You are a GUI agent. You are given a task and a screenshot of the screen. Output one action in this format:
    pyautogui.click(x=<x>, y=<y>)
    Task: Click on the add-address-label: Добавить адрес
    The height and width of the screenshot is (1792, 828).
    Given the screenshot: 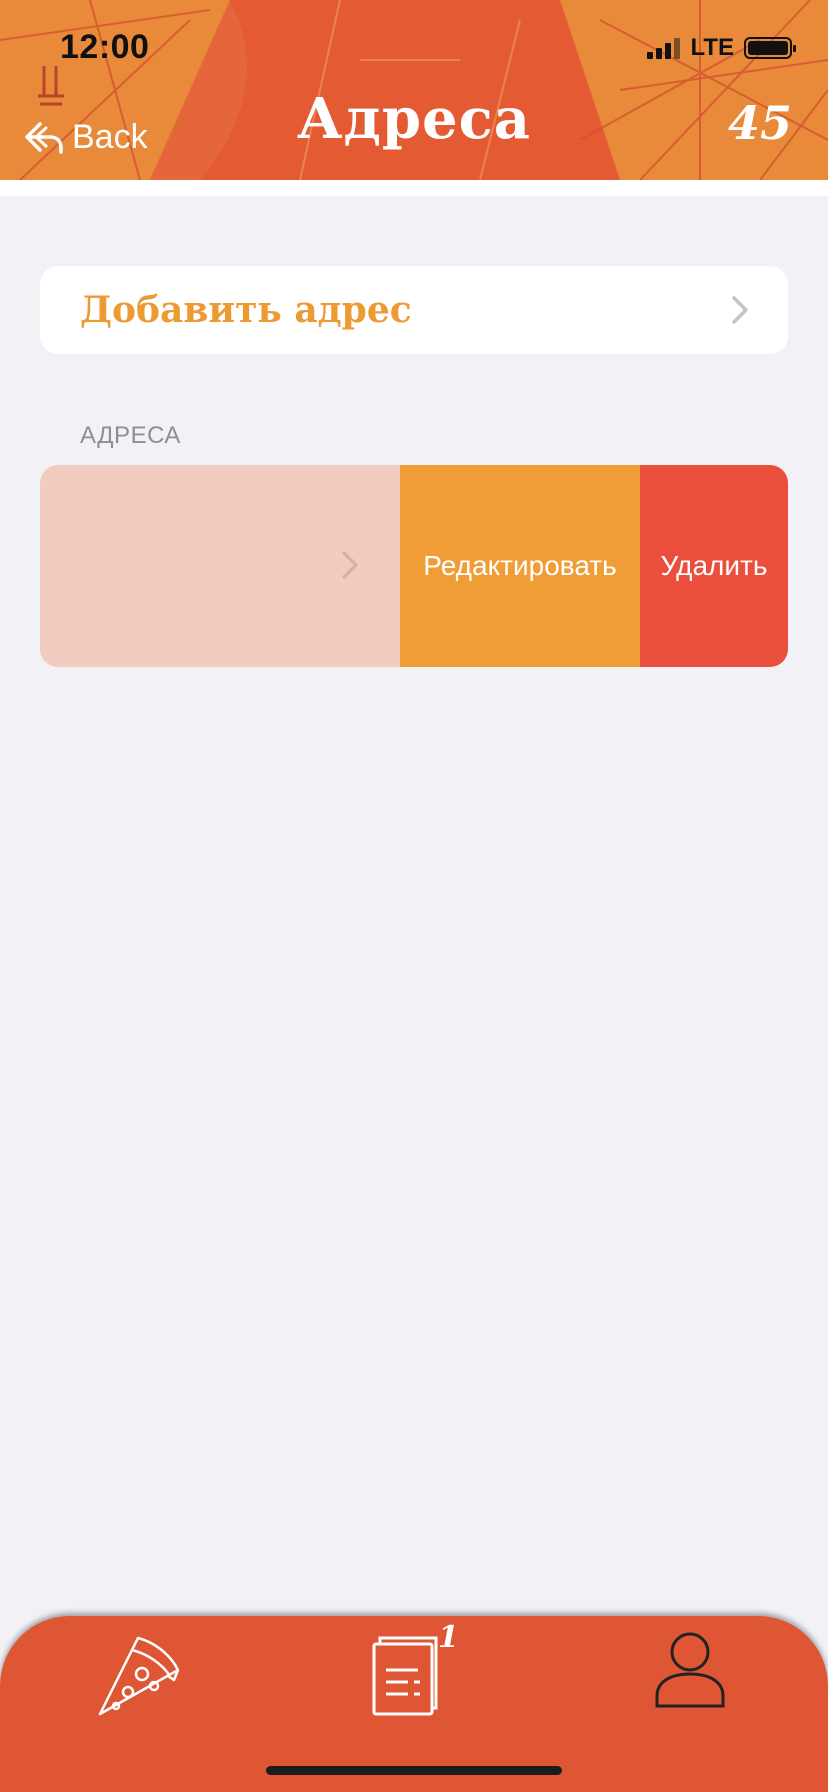 What is the action you would take?
    pyautogui.click(x=246, y=310)
    